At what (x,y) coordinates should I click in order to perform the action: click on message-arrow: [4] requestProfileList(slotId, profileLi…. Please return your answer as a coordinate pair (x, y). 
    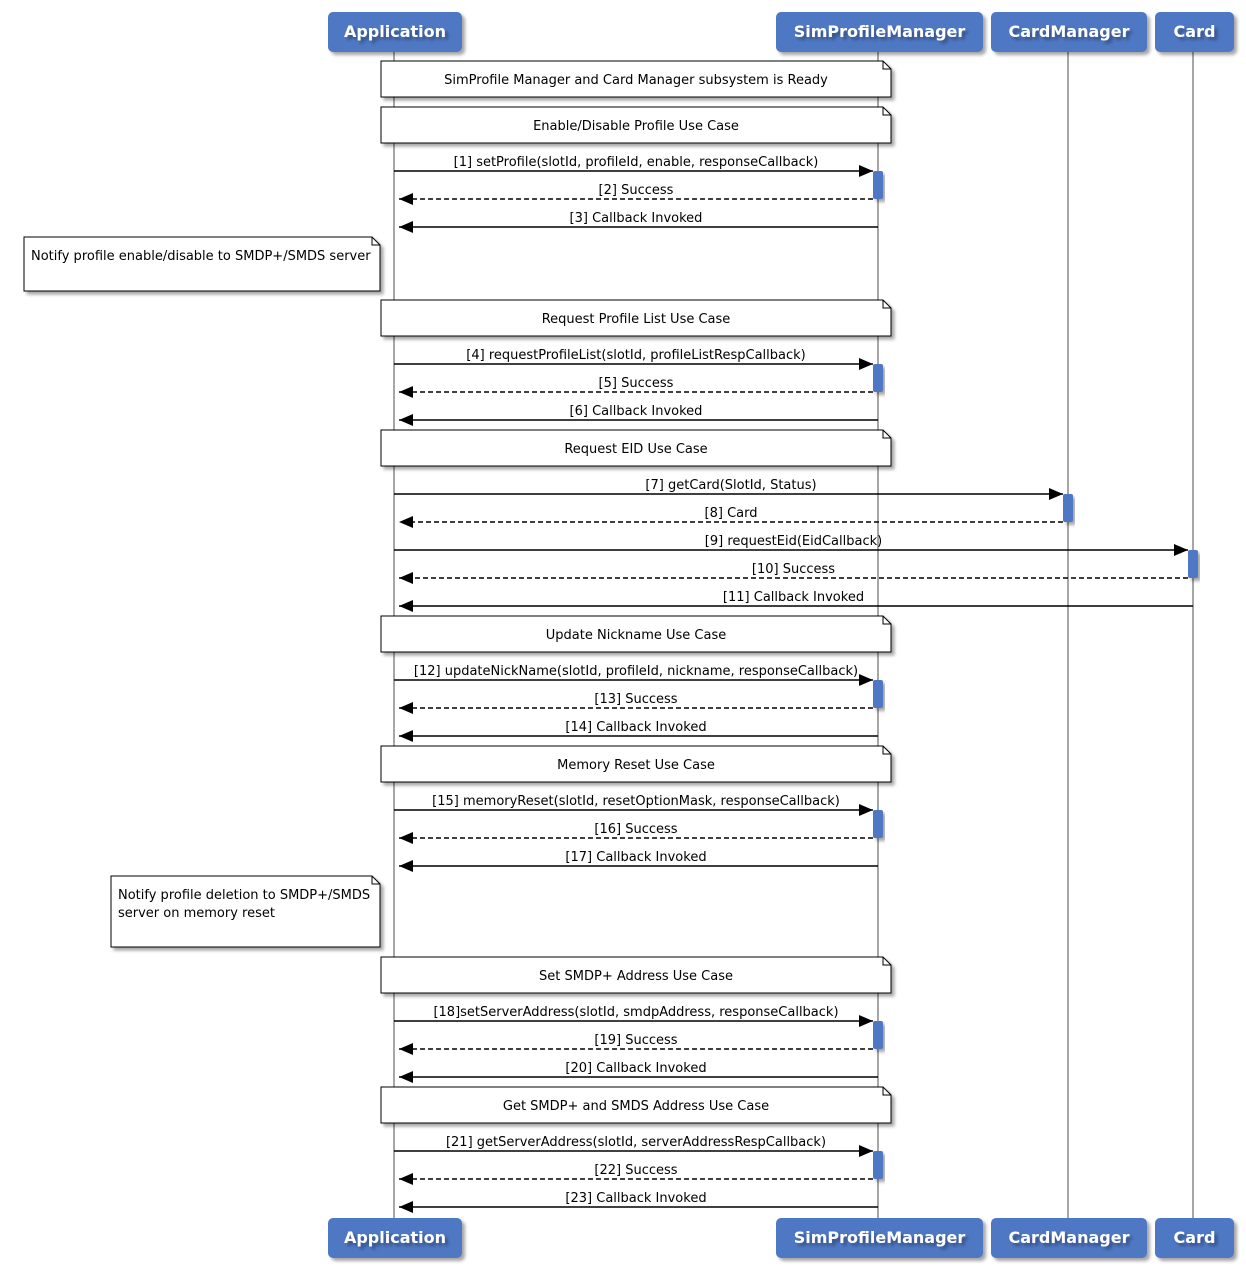
    Looking at the image, I should click on (633, 359).